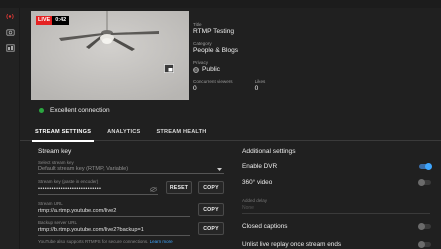  Describe the element at coordinates (265, 226) in the screenshot. I see `closed-captions-label: Closed captions` at that location.